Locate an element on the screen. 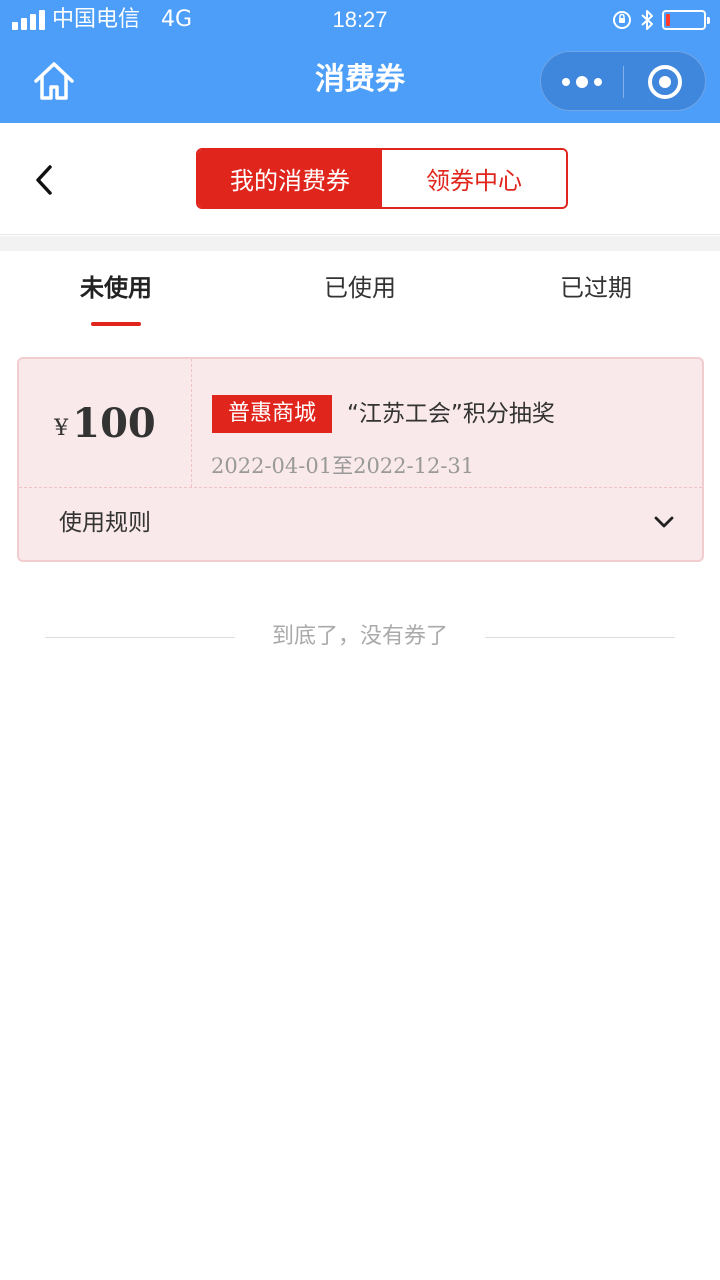 This screenshot has height=1280, width=720. orientation-lock-icon is located at coordinates (622, 20).